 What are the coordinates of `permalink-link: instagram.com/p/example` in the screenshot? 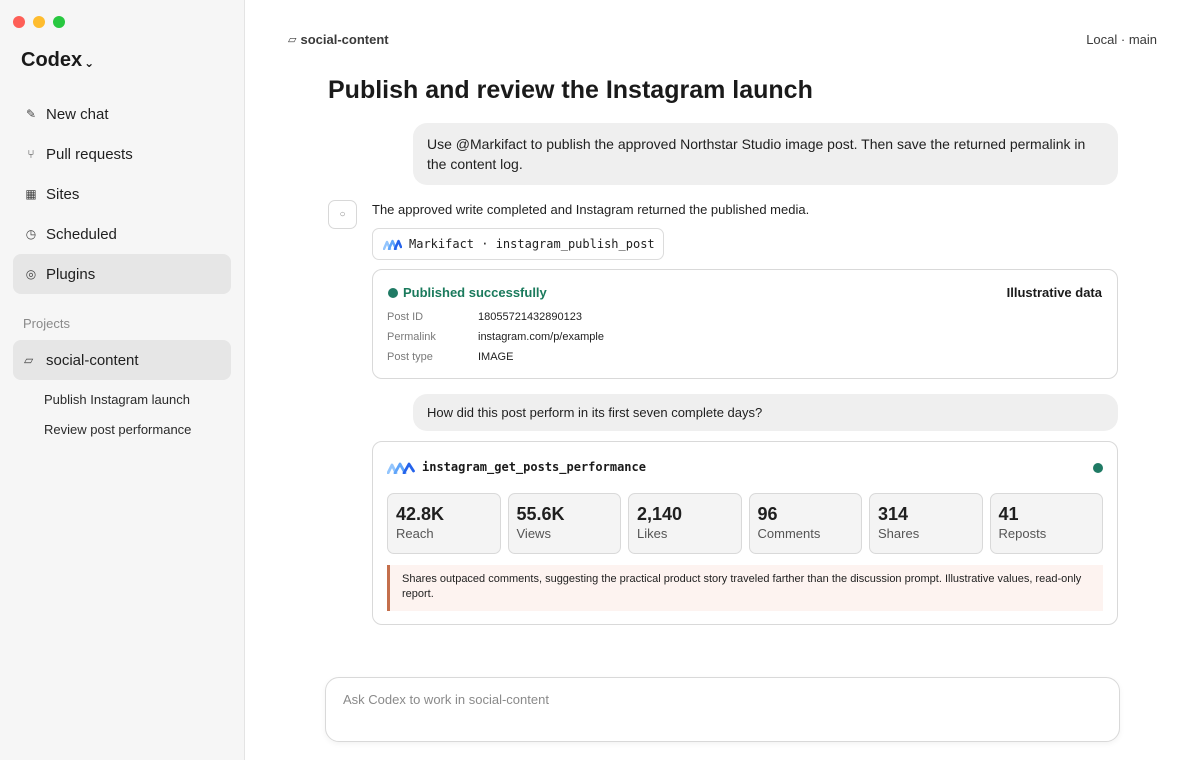 It's located at (541, 337).